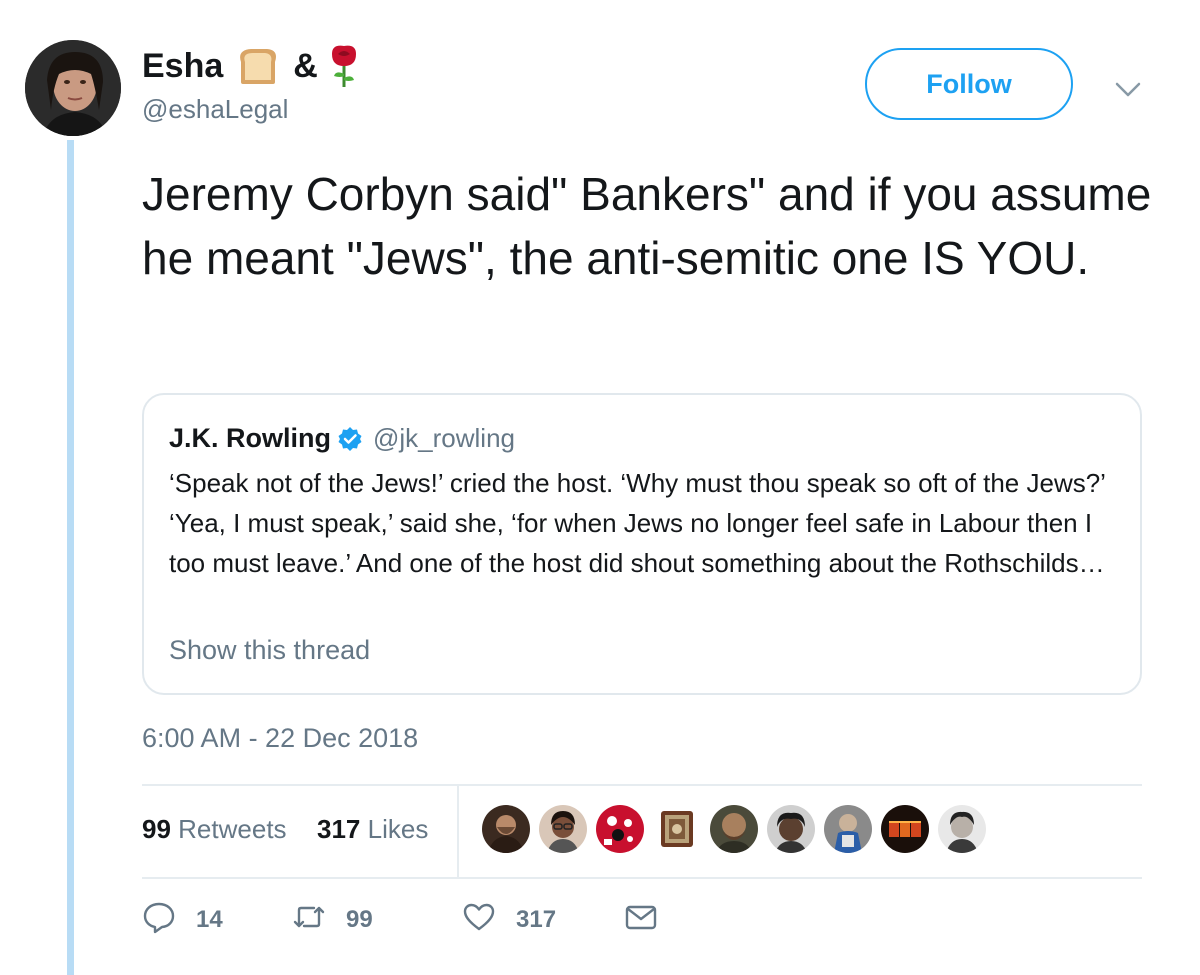 The width and height of the screenshot is (1200, 975). What do you see at coordinates (359, 919) in the screenshot?
I see `retweet-count: 99` at bounding box center [359, 919].